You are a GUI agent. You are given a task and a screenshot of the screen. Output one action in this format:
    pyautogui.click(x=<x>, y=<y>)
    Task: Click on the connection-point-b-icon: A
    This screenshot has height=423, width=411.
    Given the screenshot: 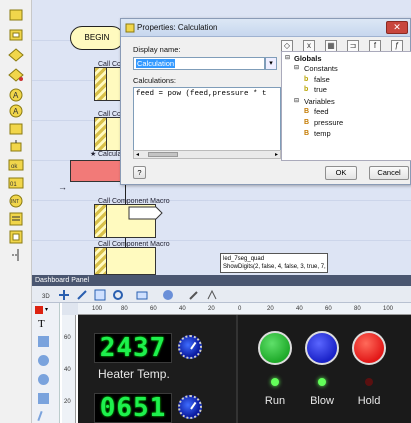 What is the action you would take?
    pyautogui.click(x=16, y=111)
    